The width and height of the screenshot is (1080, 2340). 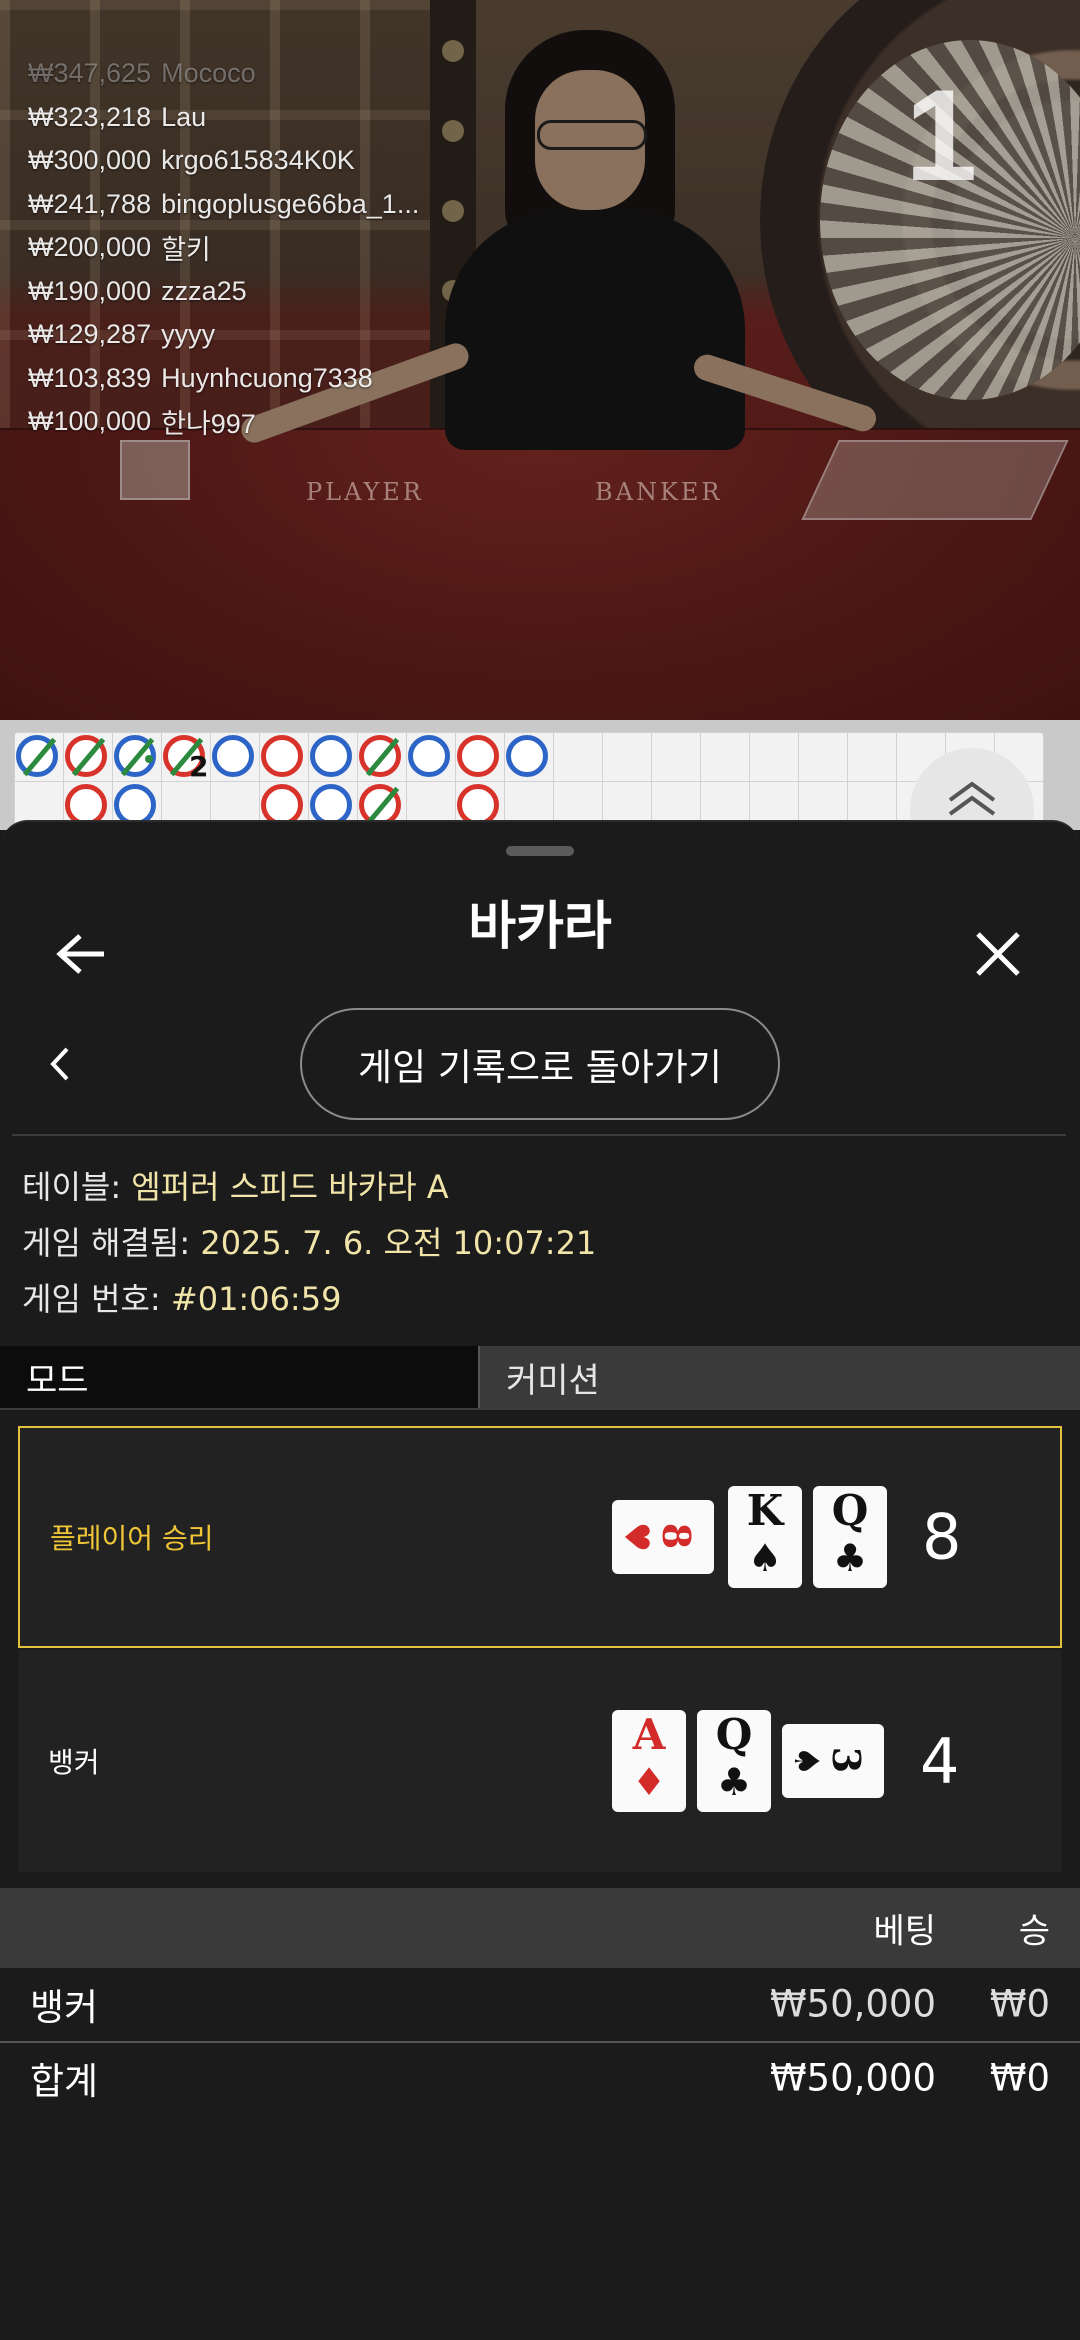 What do you see at coordinates (540, 1537) in the screenshot?
I see `player-hand: 플레이어 승리 8 ♥ K ♠ Q ♣ 8` at bounding box center [540, 1537].